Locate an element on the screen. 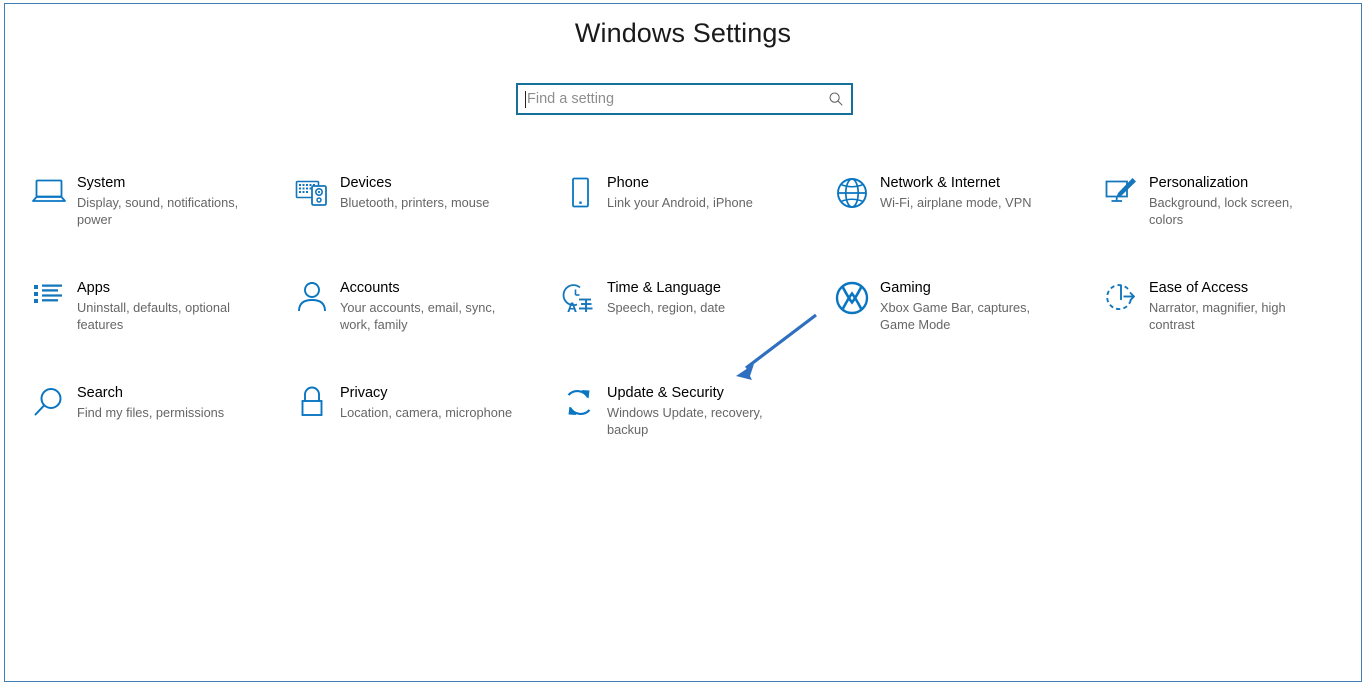 The width and height of the screenshot is (1366, 685). settings-item-subtitle: Location, camera, microphone is located at coordinates (426, 412).